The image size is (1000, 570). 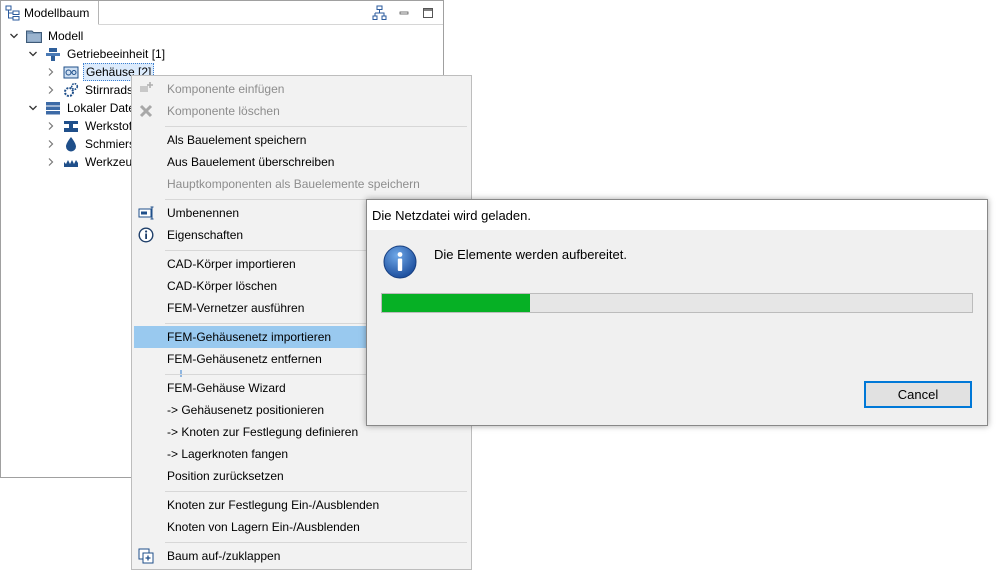 I want to click on database-icon, so click(x=53, y=108).